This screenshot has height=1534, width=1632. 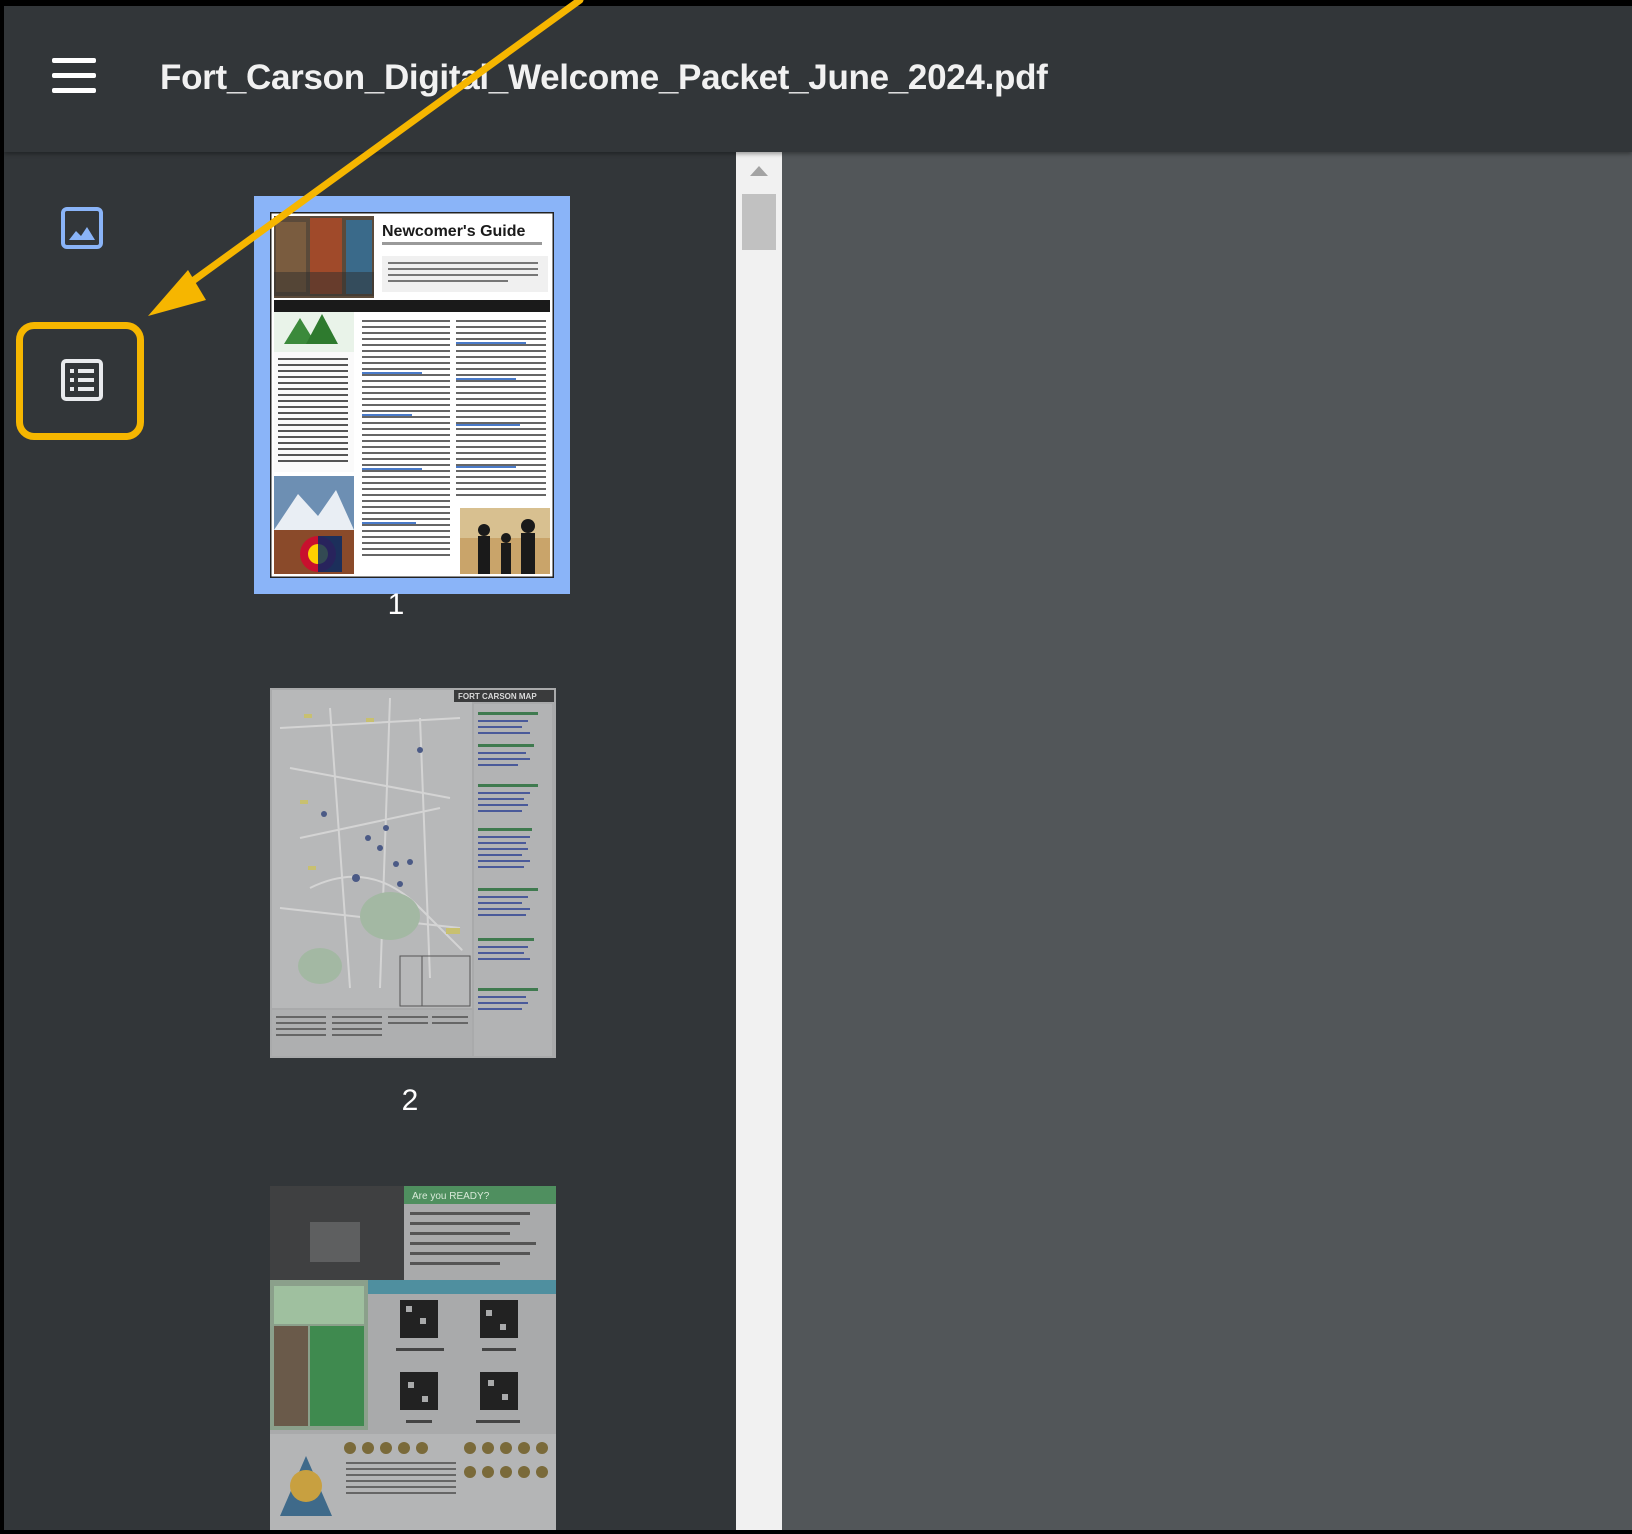 I want to click on thumbnail-view-button, so click(x=82, y=230).